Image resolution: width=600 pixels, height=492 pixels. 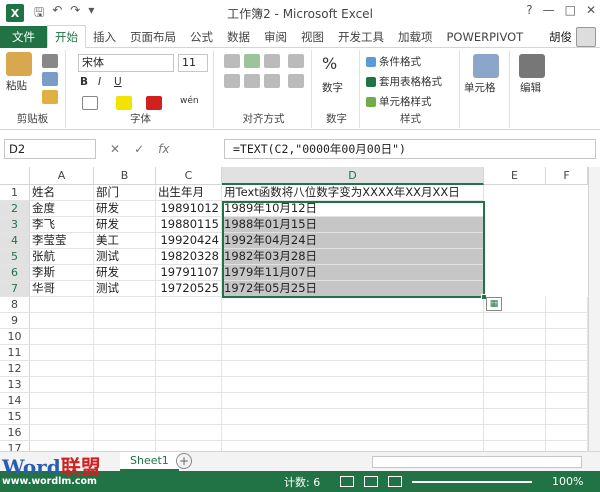 I want to click on fill-color-icon, so click(x=124, y=103).